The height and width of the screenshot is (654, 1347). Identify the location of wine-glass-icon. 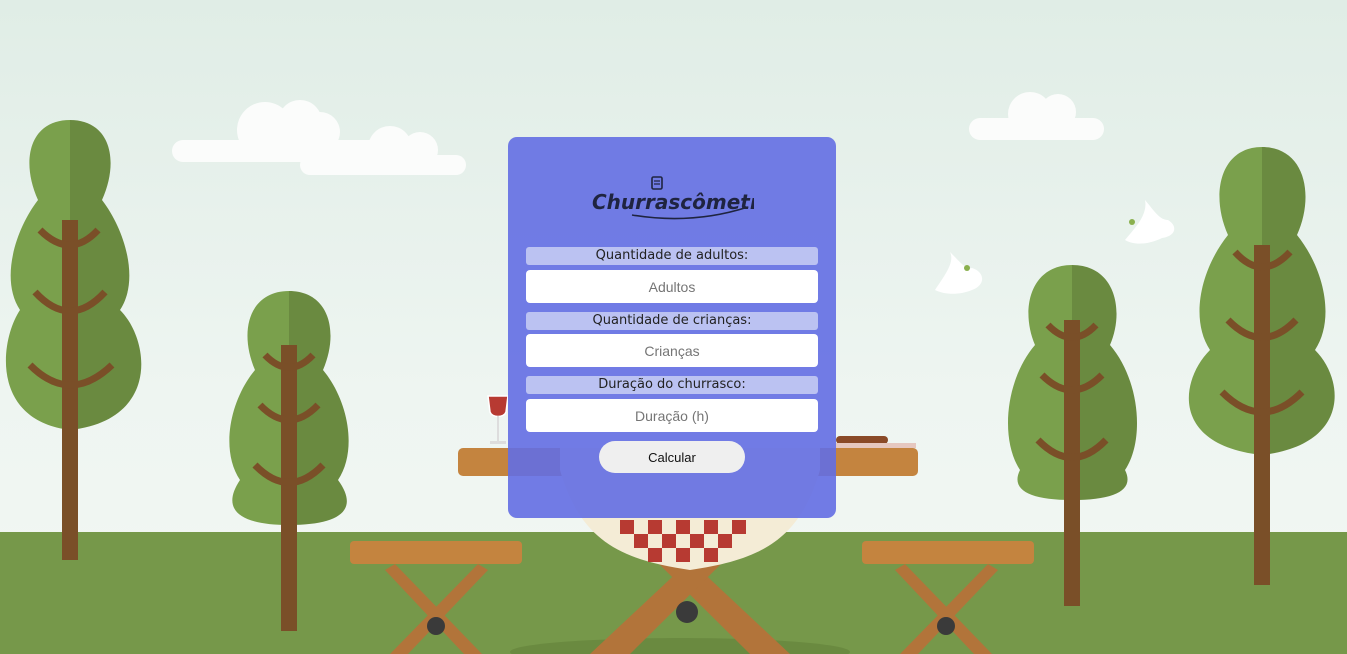
(498, 419).